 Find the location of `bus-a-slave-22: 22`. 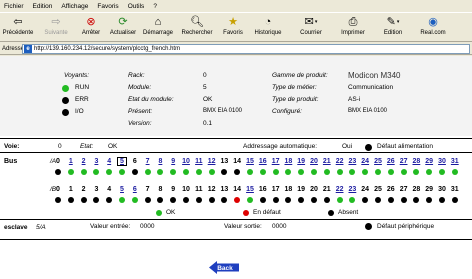

bus-a-slave-22: 22 is located at coordinates (340, 161).